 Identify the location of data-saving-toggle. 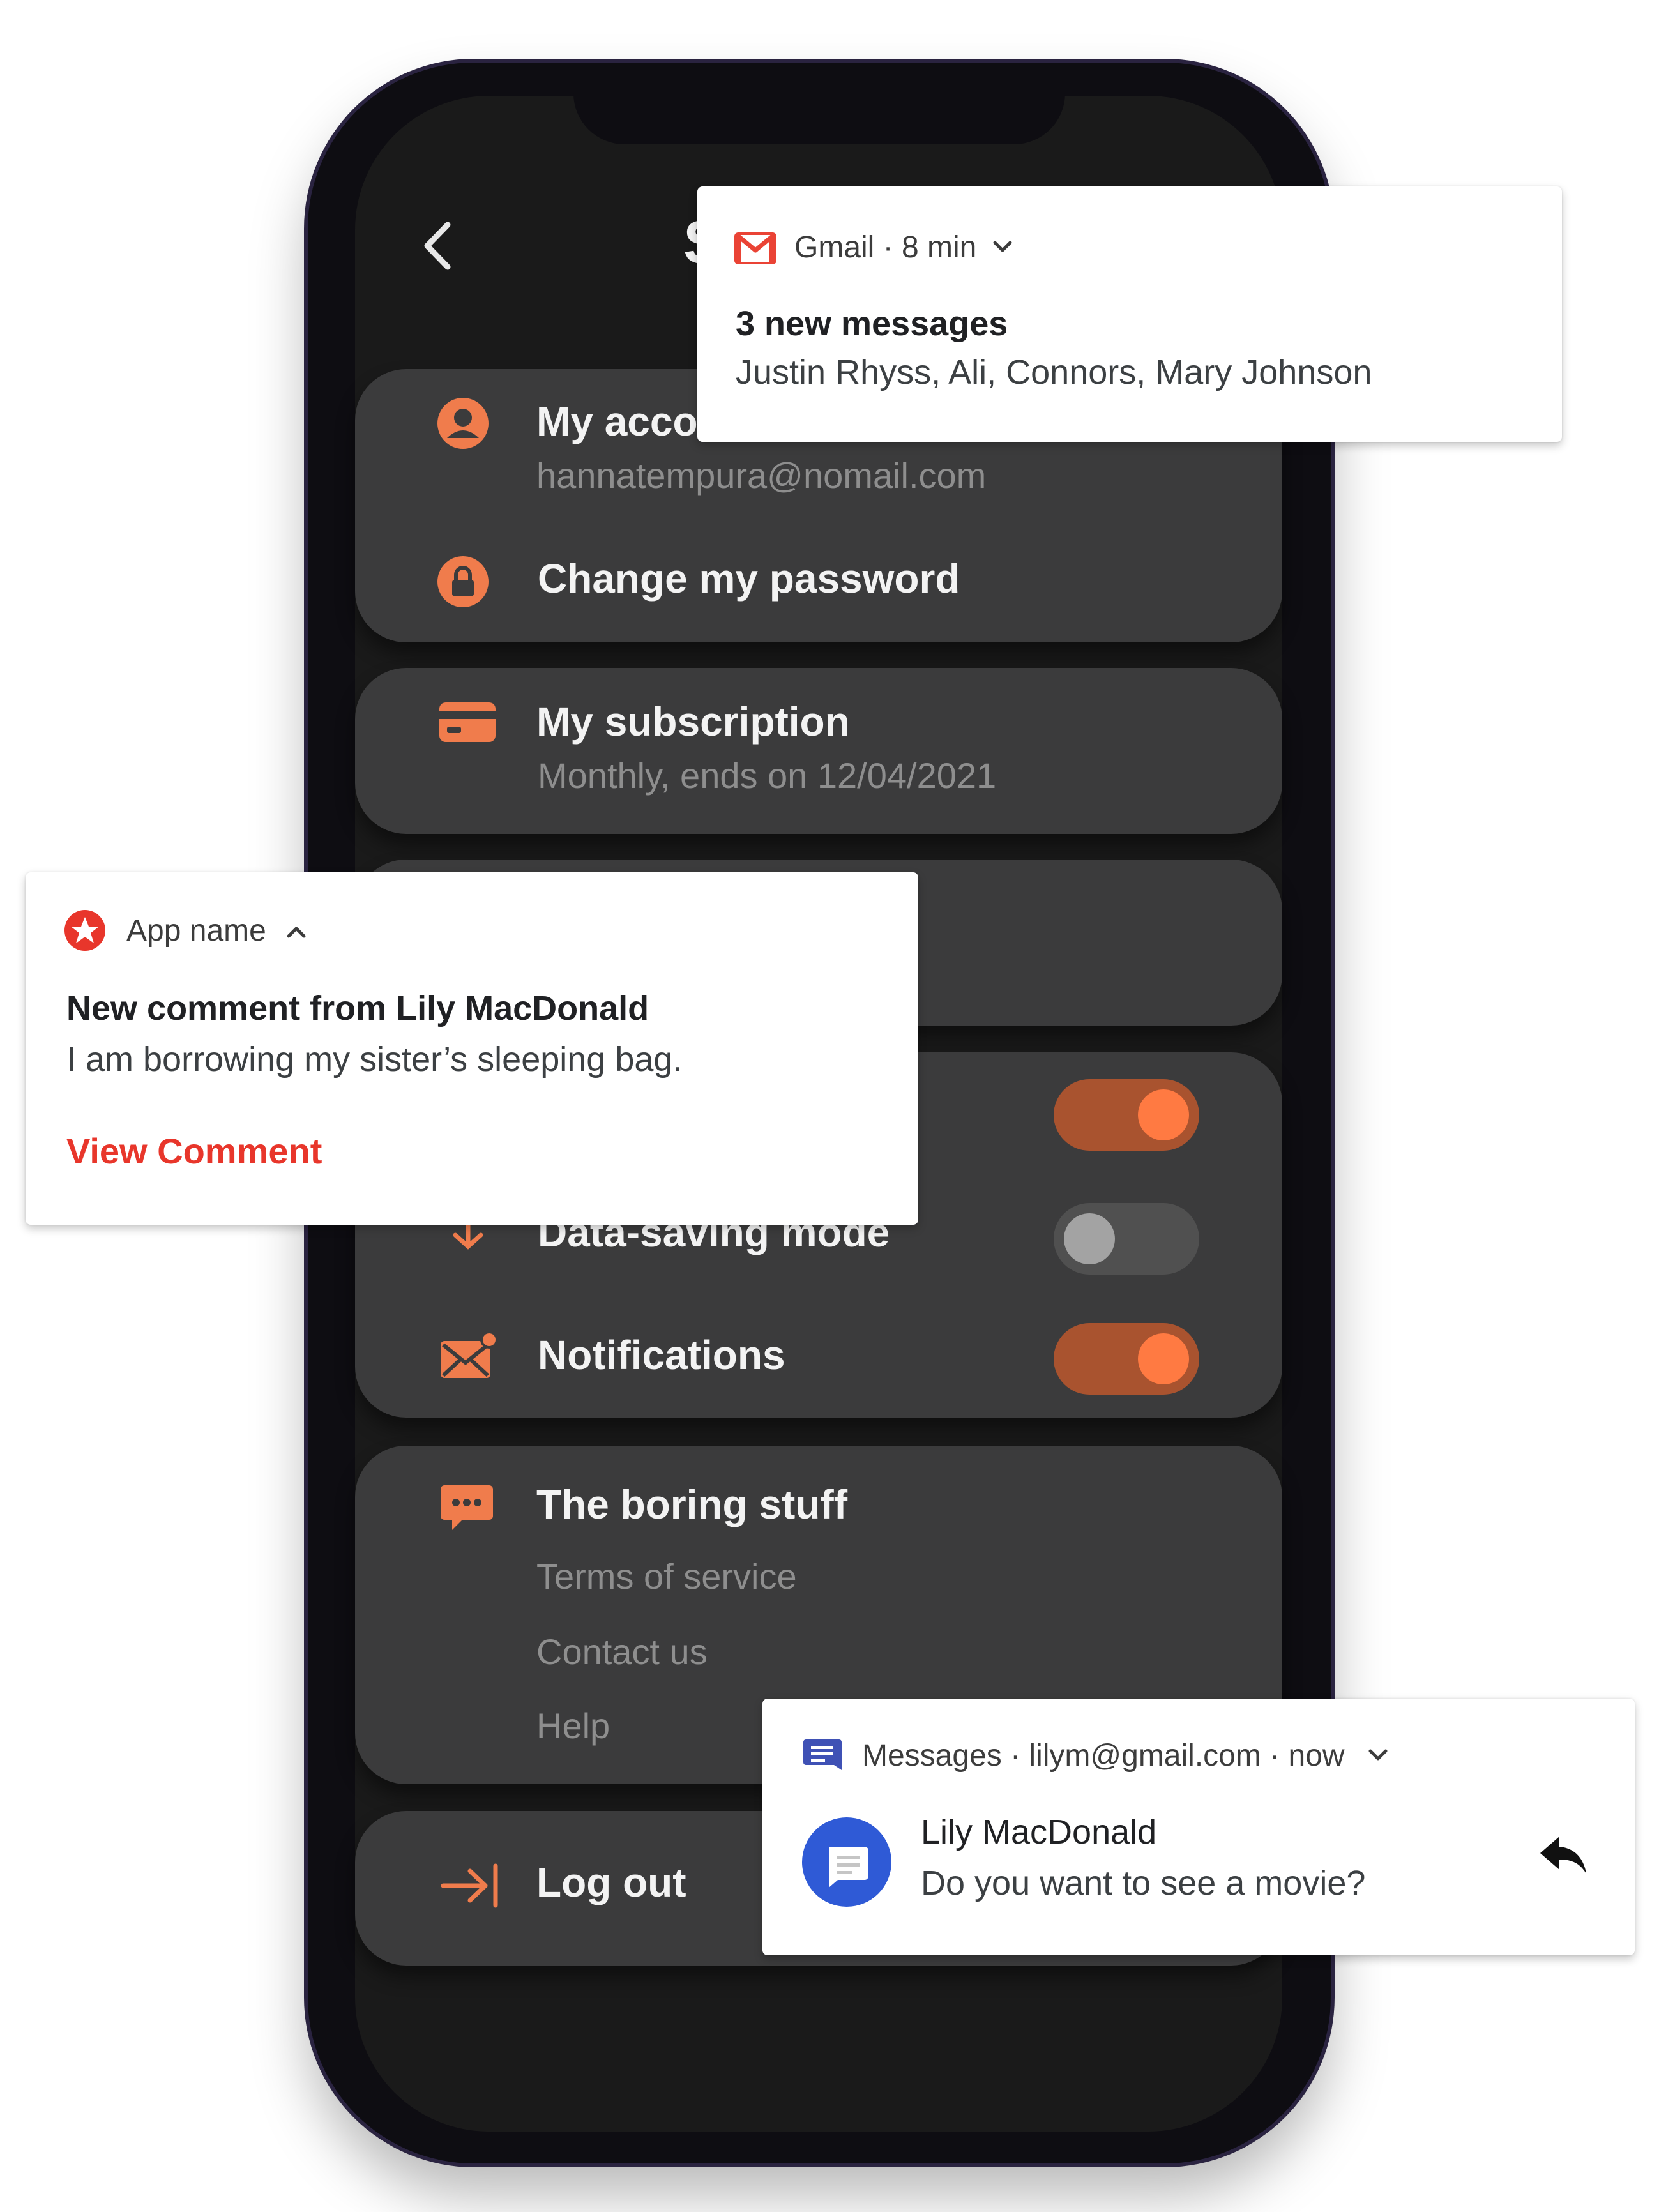
(1126, 1239).